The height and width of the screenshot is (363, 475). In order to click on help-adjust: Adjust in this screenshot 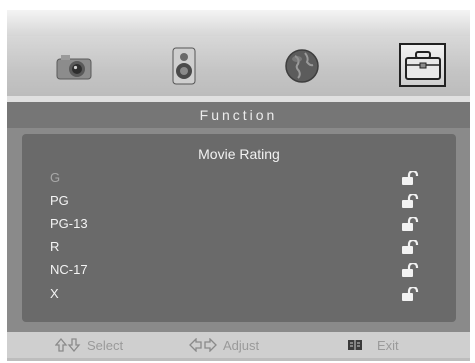, I will do `click(224, 345)`.